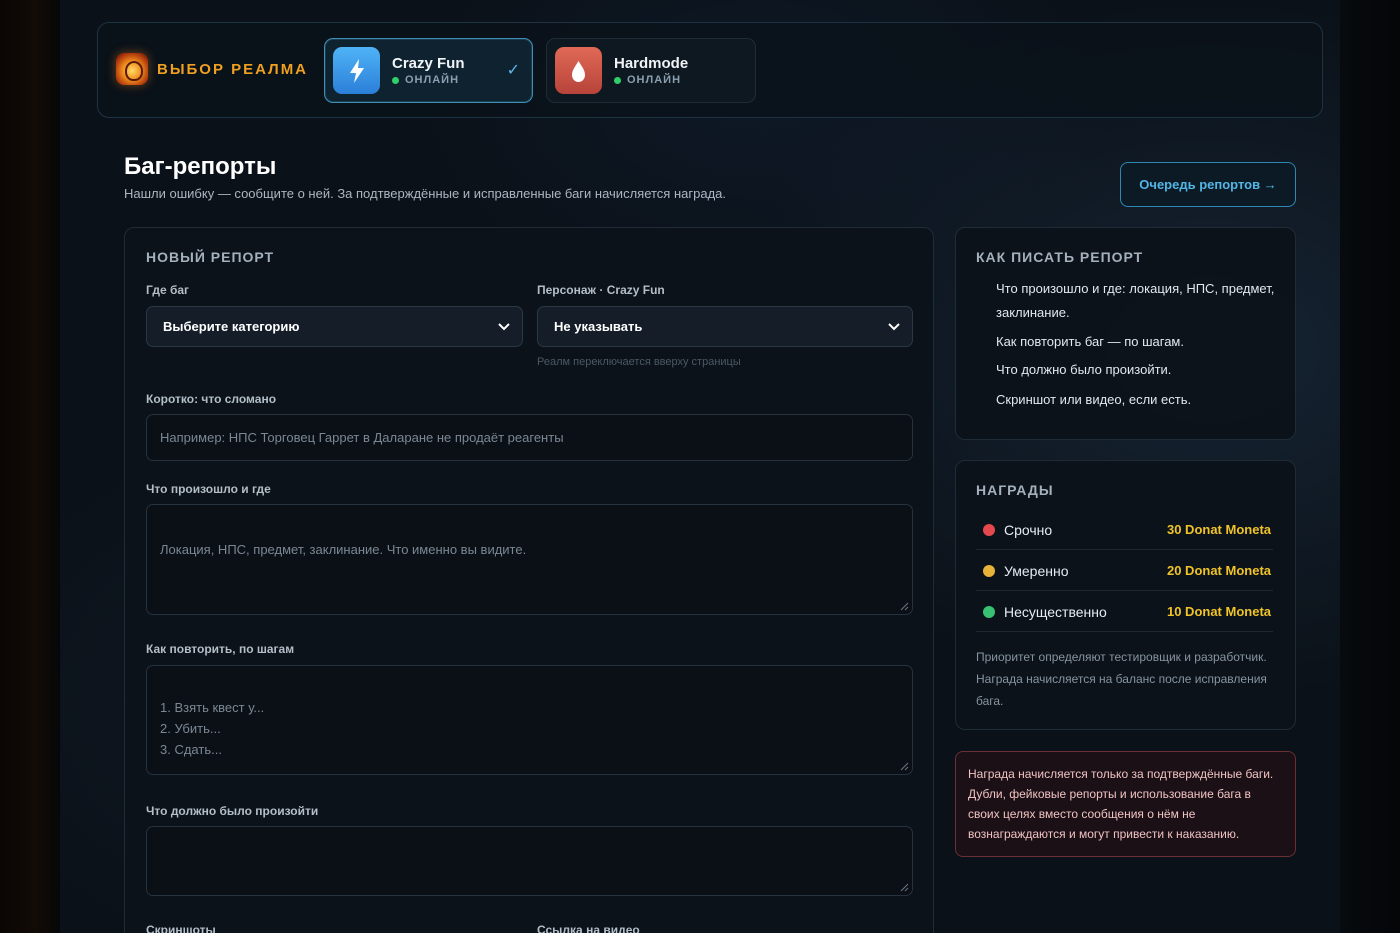  I want to click on reward-amount: 10 Donat Moneta, so click(1218, 611).